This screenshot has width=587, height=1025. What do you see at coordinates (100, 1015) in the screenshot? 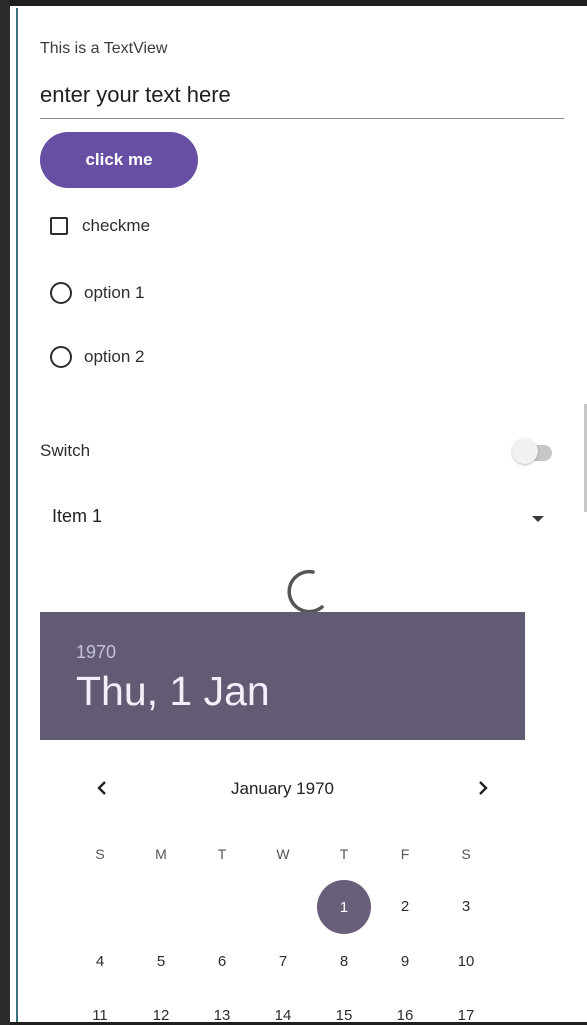
I see `calendar-day: 11` at bounding box center [100, 1015].